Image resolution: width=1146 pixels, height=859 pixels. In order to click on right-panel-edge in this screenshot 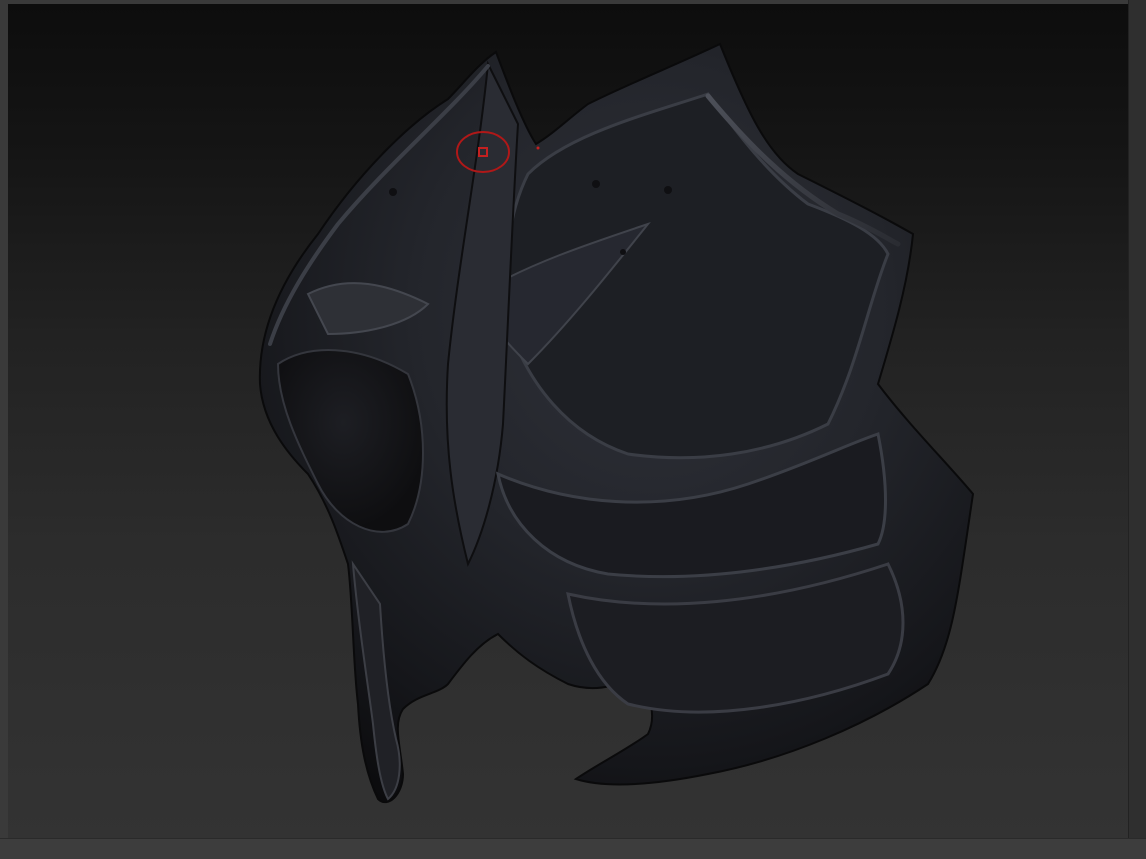, I will do `click(1137, 429)`.